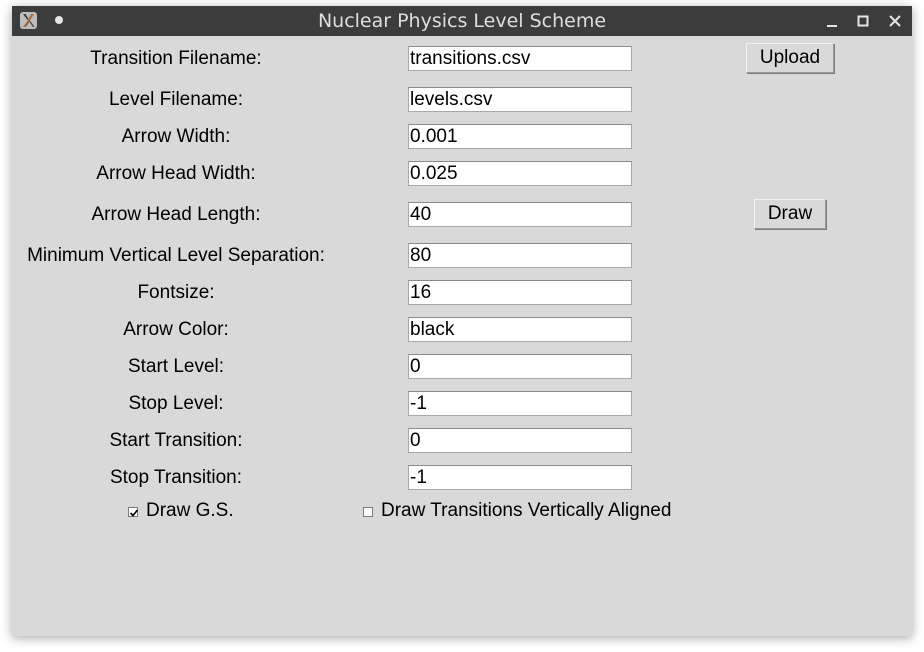 This screenshot has width=924, height=652. What do you see at coordinates (176, 58) in the screenshot?
I see `transition-filename-label: Transition Filename:` at bounding box center [176, 58].